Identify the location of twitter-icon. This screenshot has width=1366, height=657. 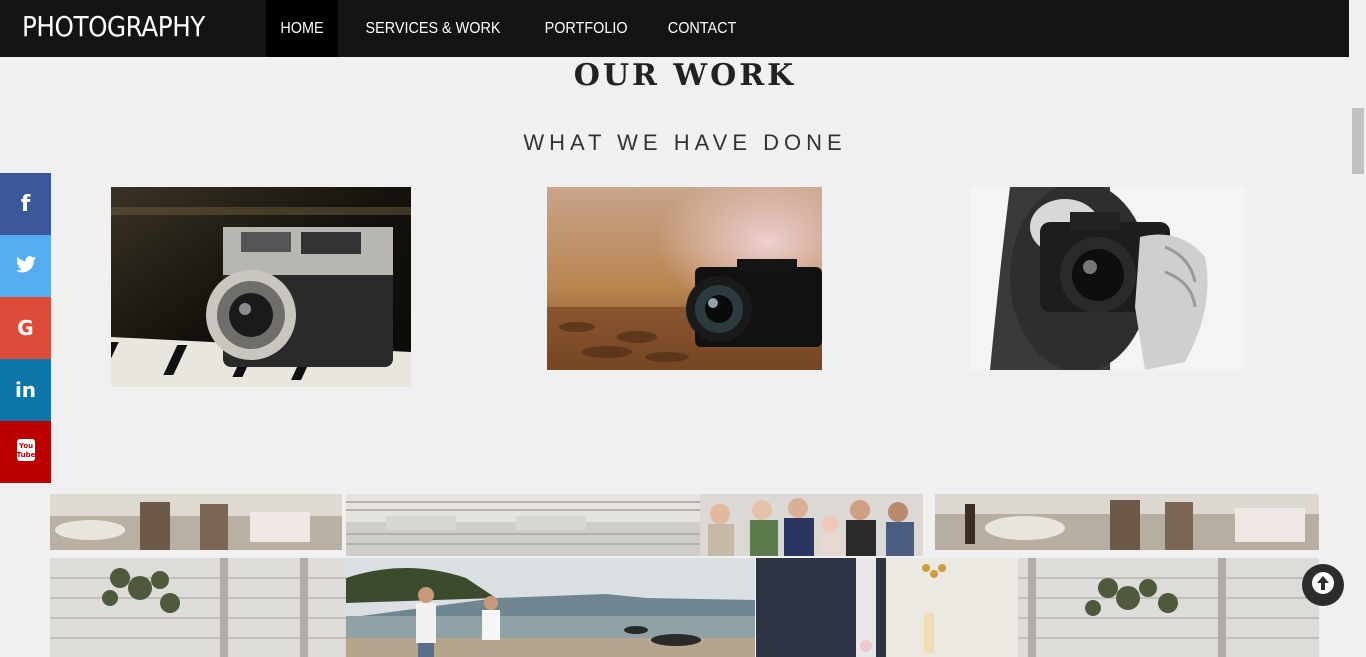
(25, 266).